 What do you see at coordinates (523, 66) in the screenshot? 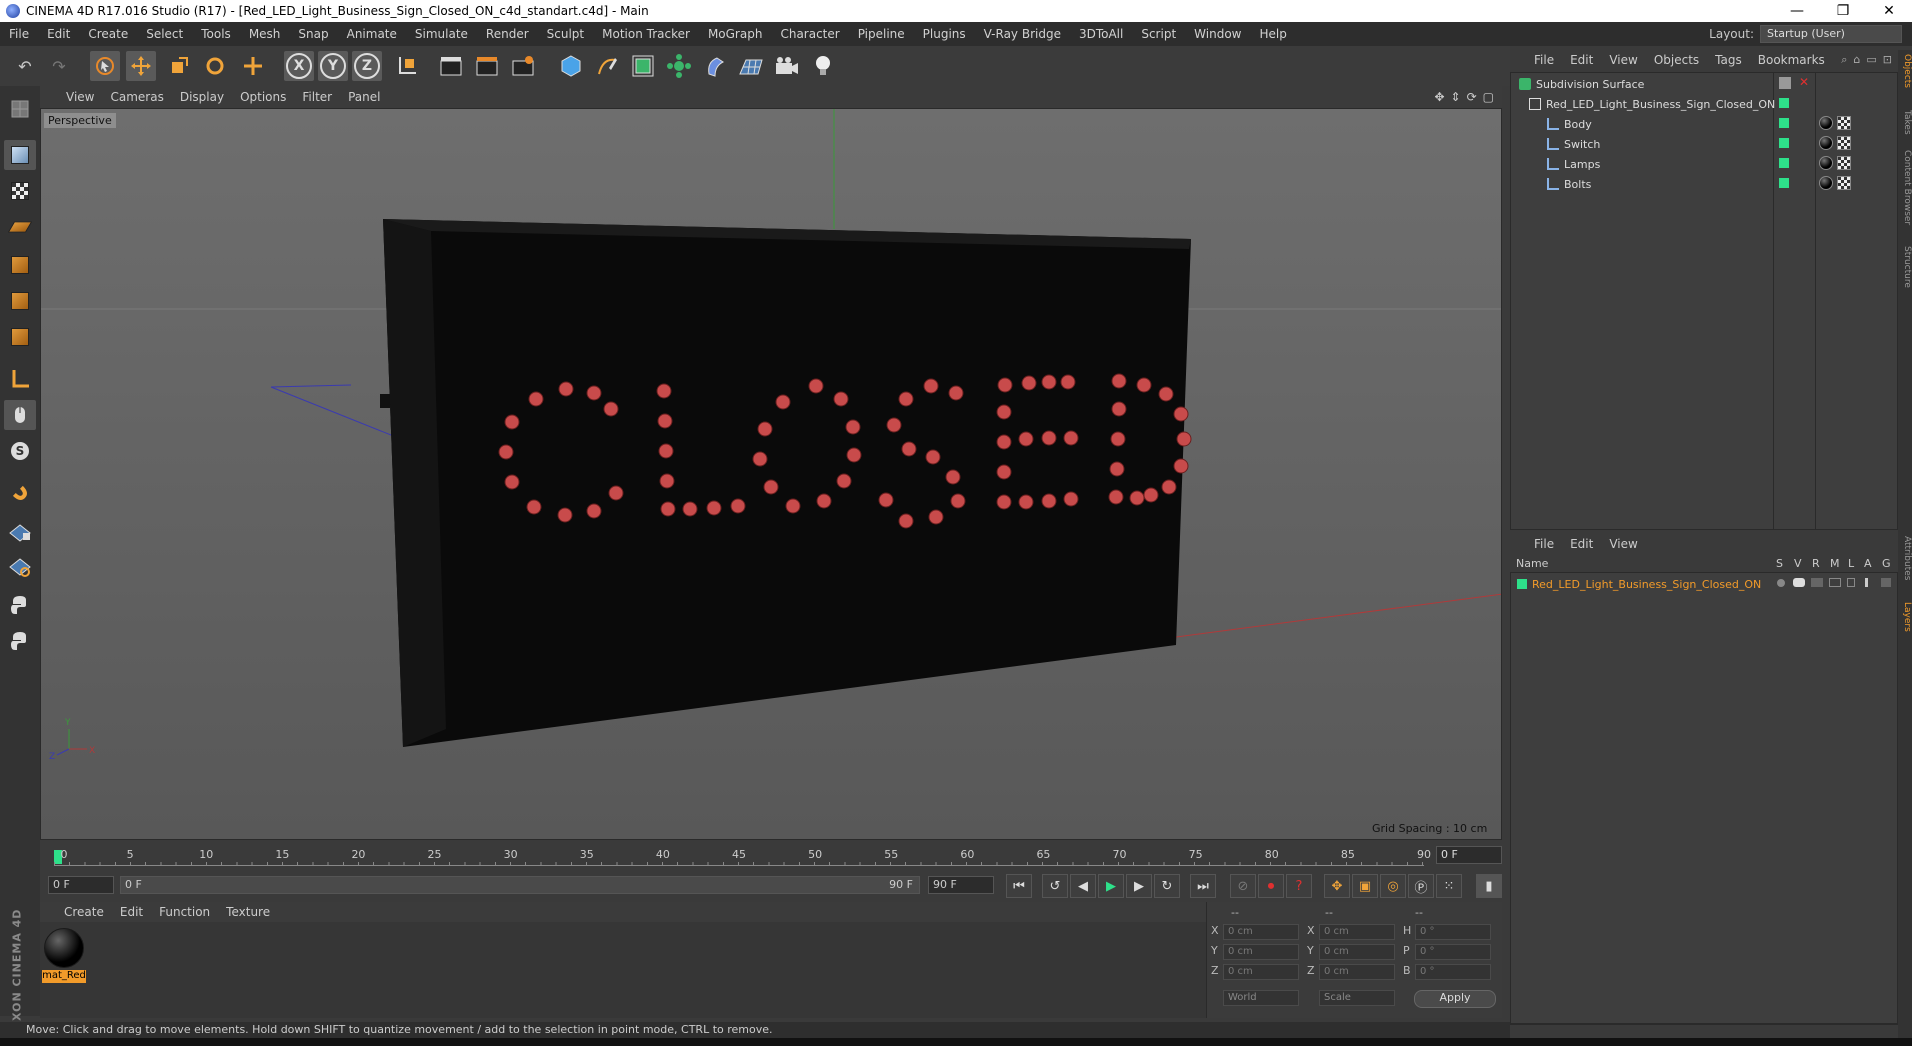
I see `render-settings-button` at bounding box center [523, 66].